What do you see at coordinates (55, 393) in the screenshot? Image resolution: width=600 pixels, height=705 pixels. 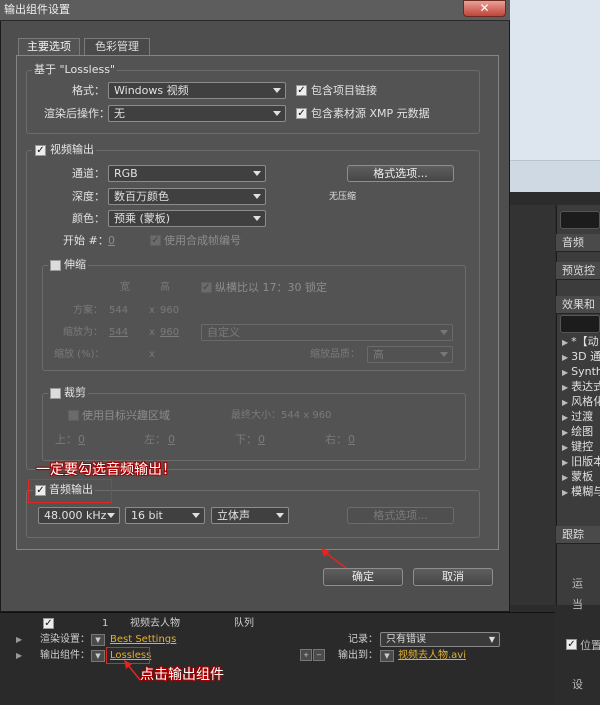 I see `crop-checkbox` at bounding box center [55, 393].